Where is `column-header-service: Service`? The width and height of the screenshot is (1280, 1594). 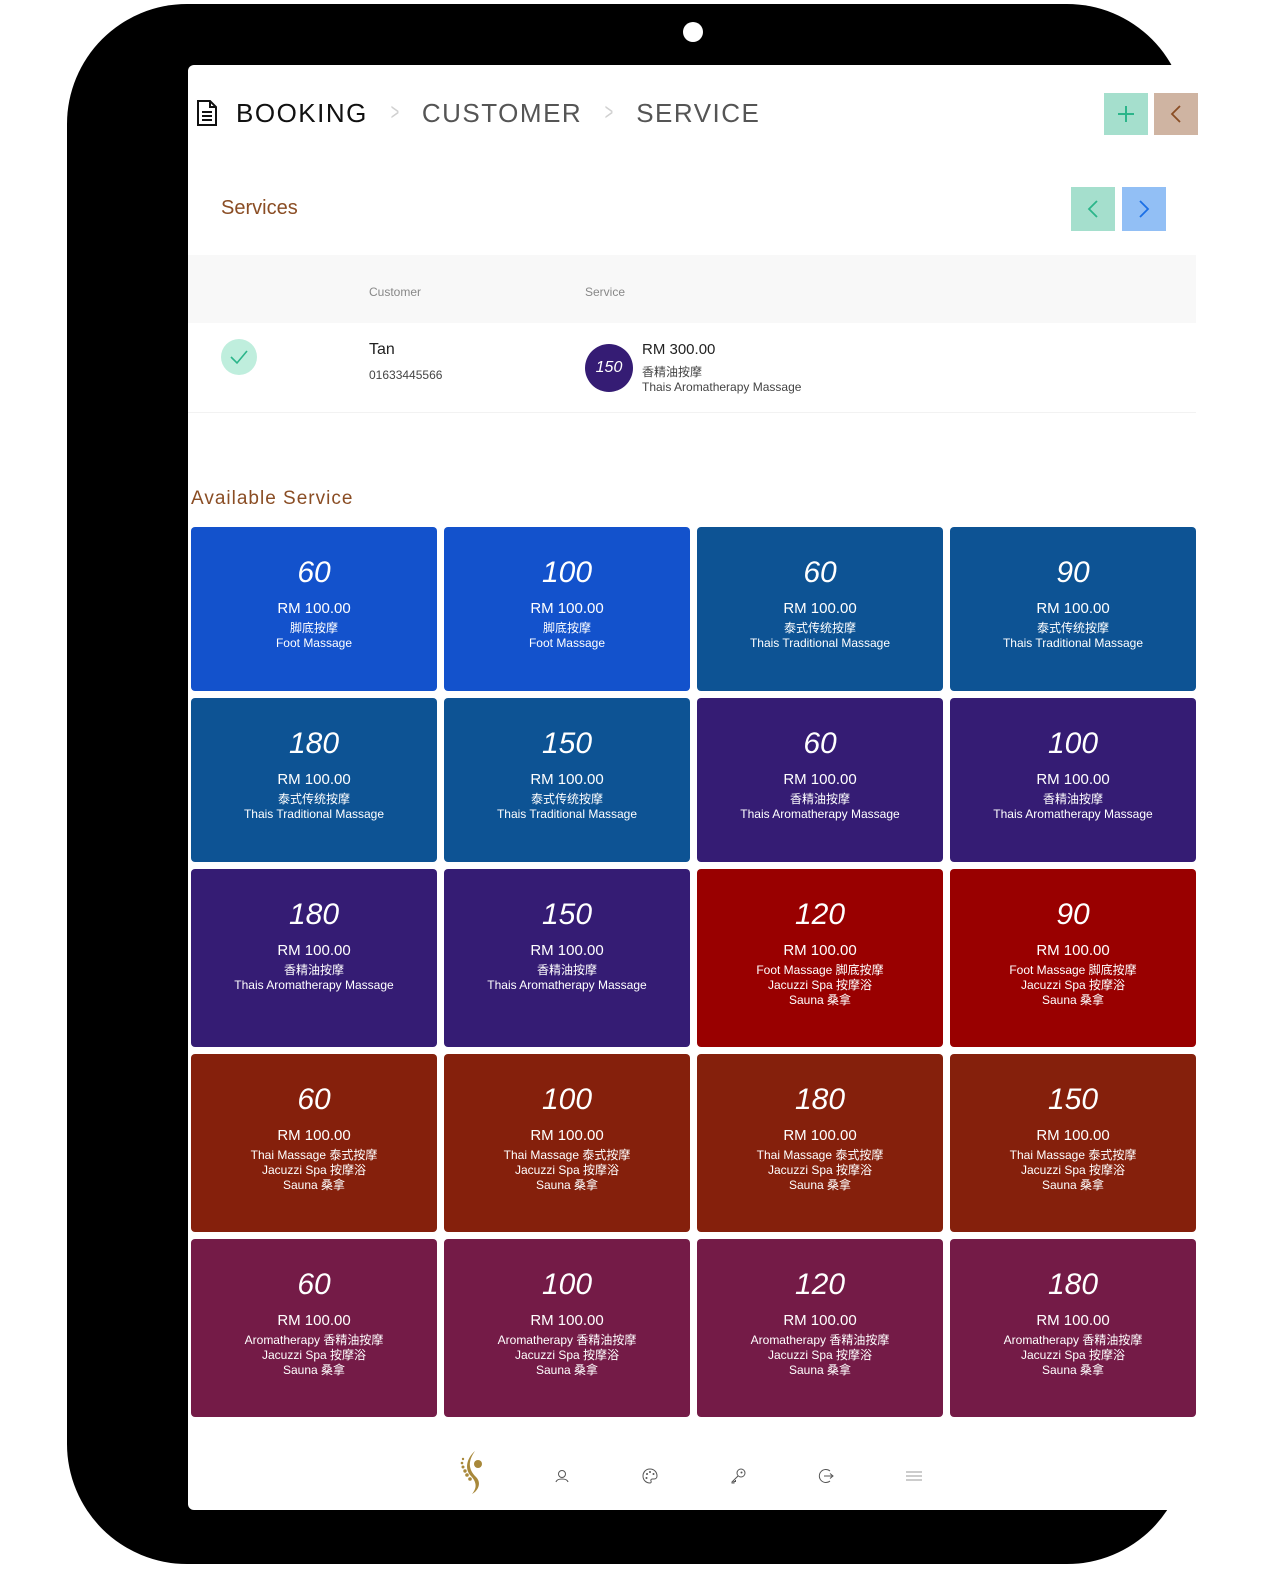
column-header-service: Service is located at coordinates (605, 292).